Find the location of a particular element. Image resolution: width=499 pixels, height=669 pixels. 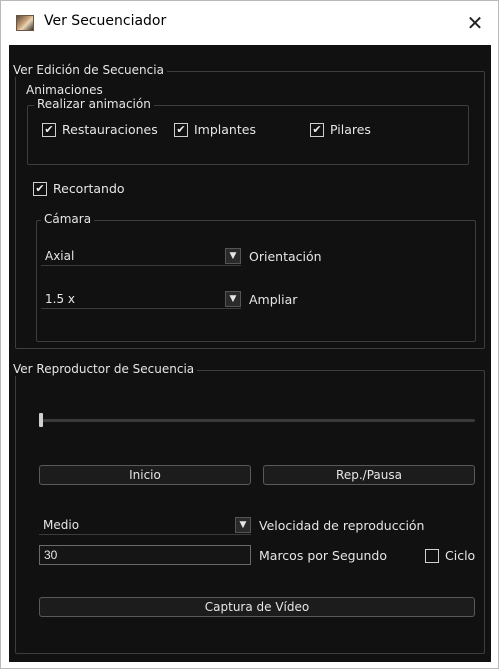

app-icon is located at coordinates (25, 23).